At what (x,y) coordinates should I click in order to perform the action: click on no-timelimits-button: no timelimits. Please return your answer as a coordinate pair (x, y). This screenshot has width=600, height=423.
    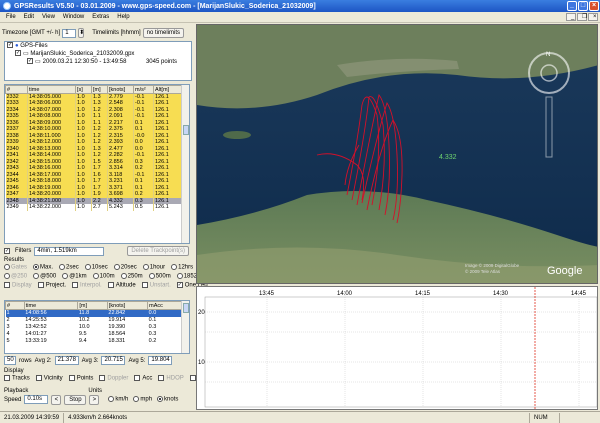
    Looking at the image, I should click on (163, 33).